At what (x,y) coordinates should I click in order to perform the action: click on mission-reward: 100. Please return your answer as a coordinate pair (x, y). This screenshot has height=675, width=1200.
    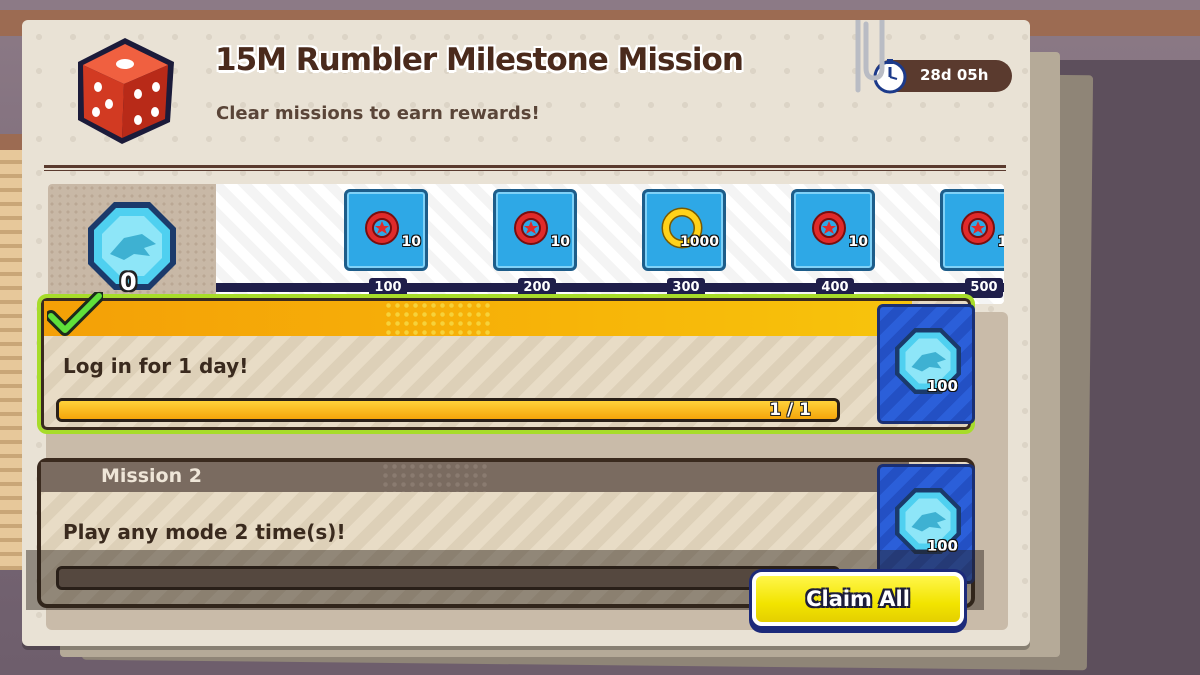
    Looking at the image, I should click on (926, 364).